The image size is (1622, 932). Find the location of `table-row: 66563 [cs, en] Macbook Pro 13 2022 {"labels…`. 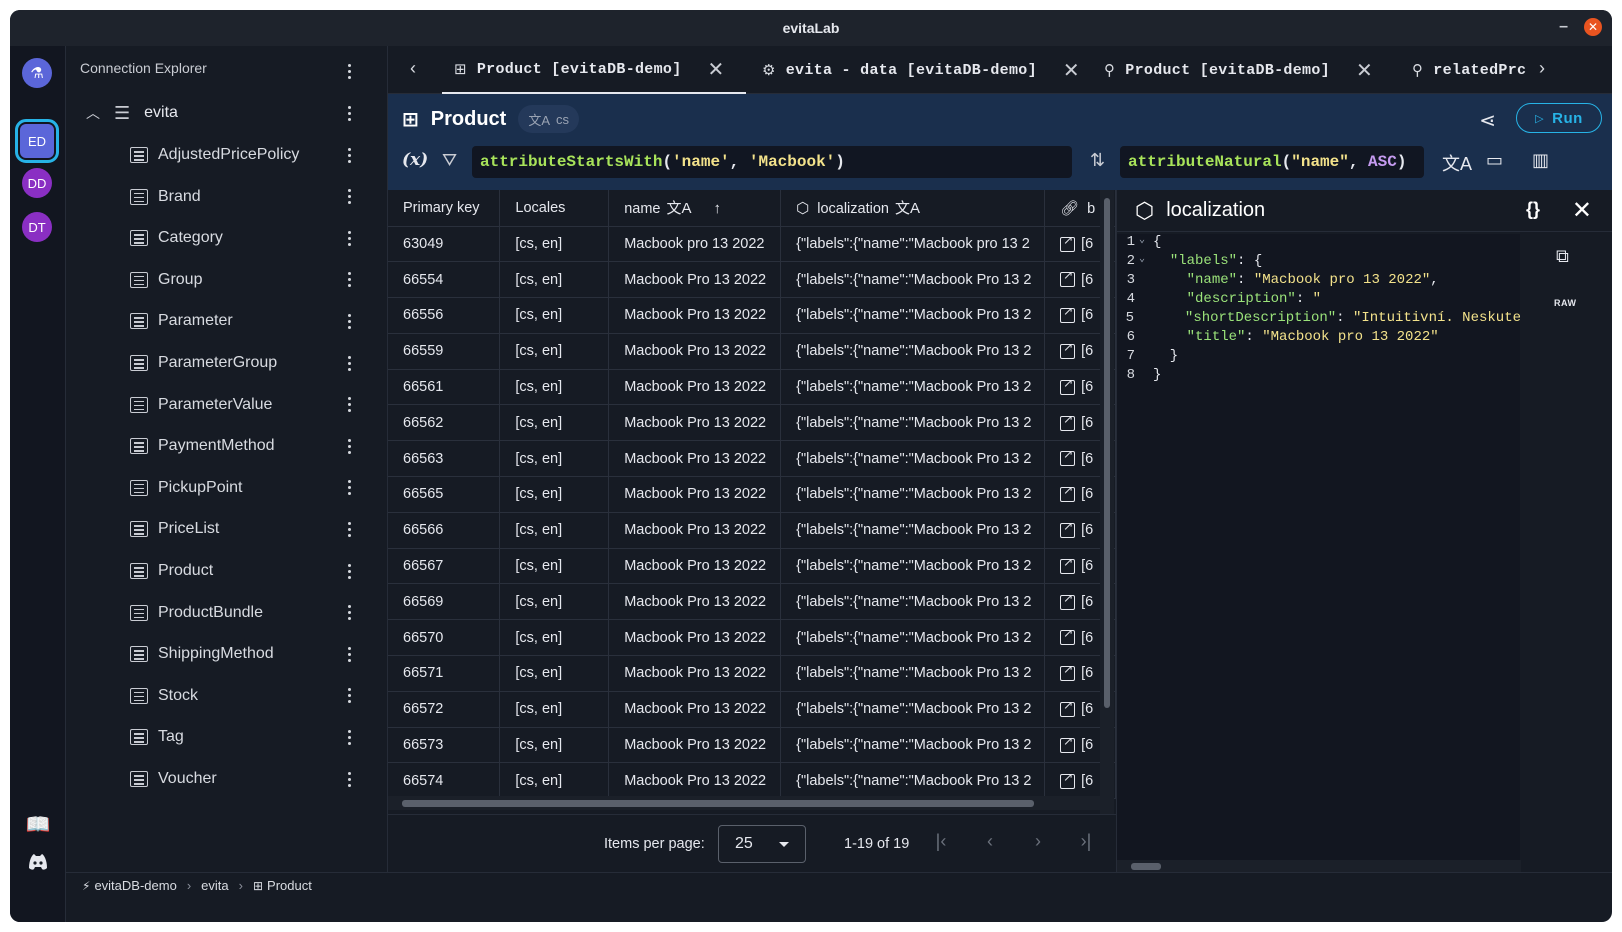

table-row: 66563 [cs, en] Macbook Pro 13 2022 {"labels… is located at coordinates (752, 459).